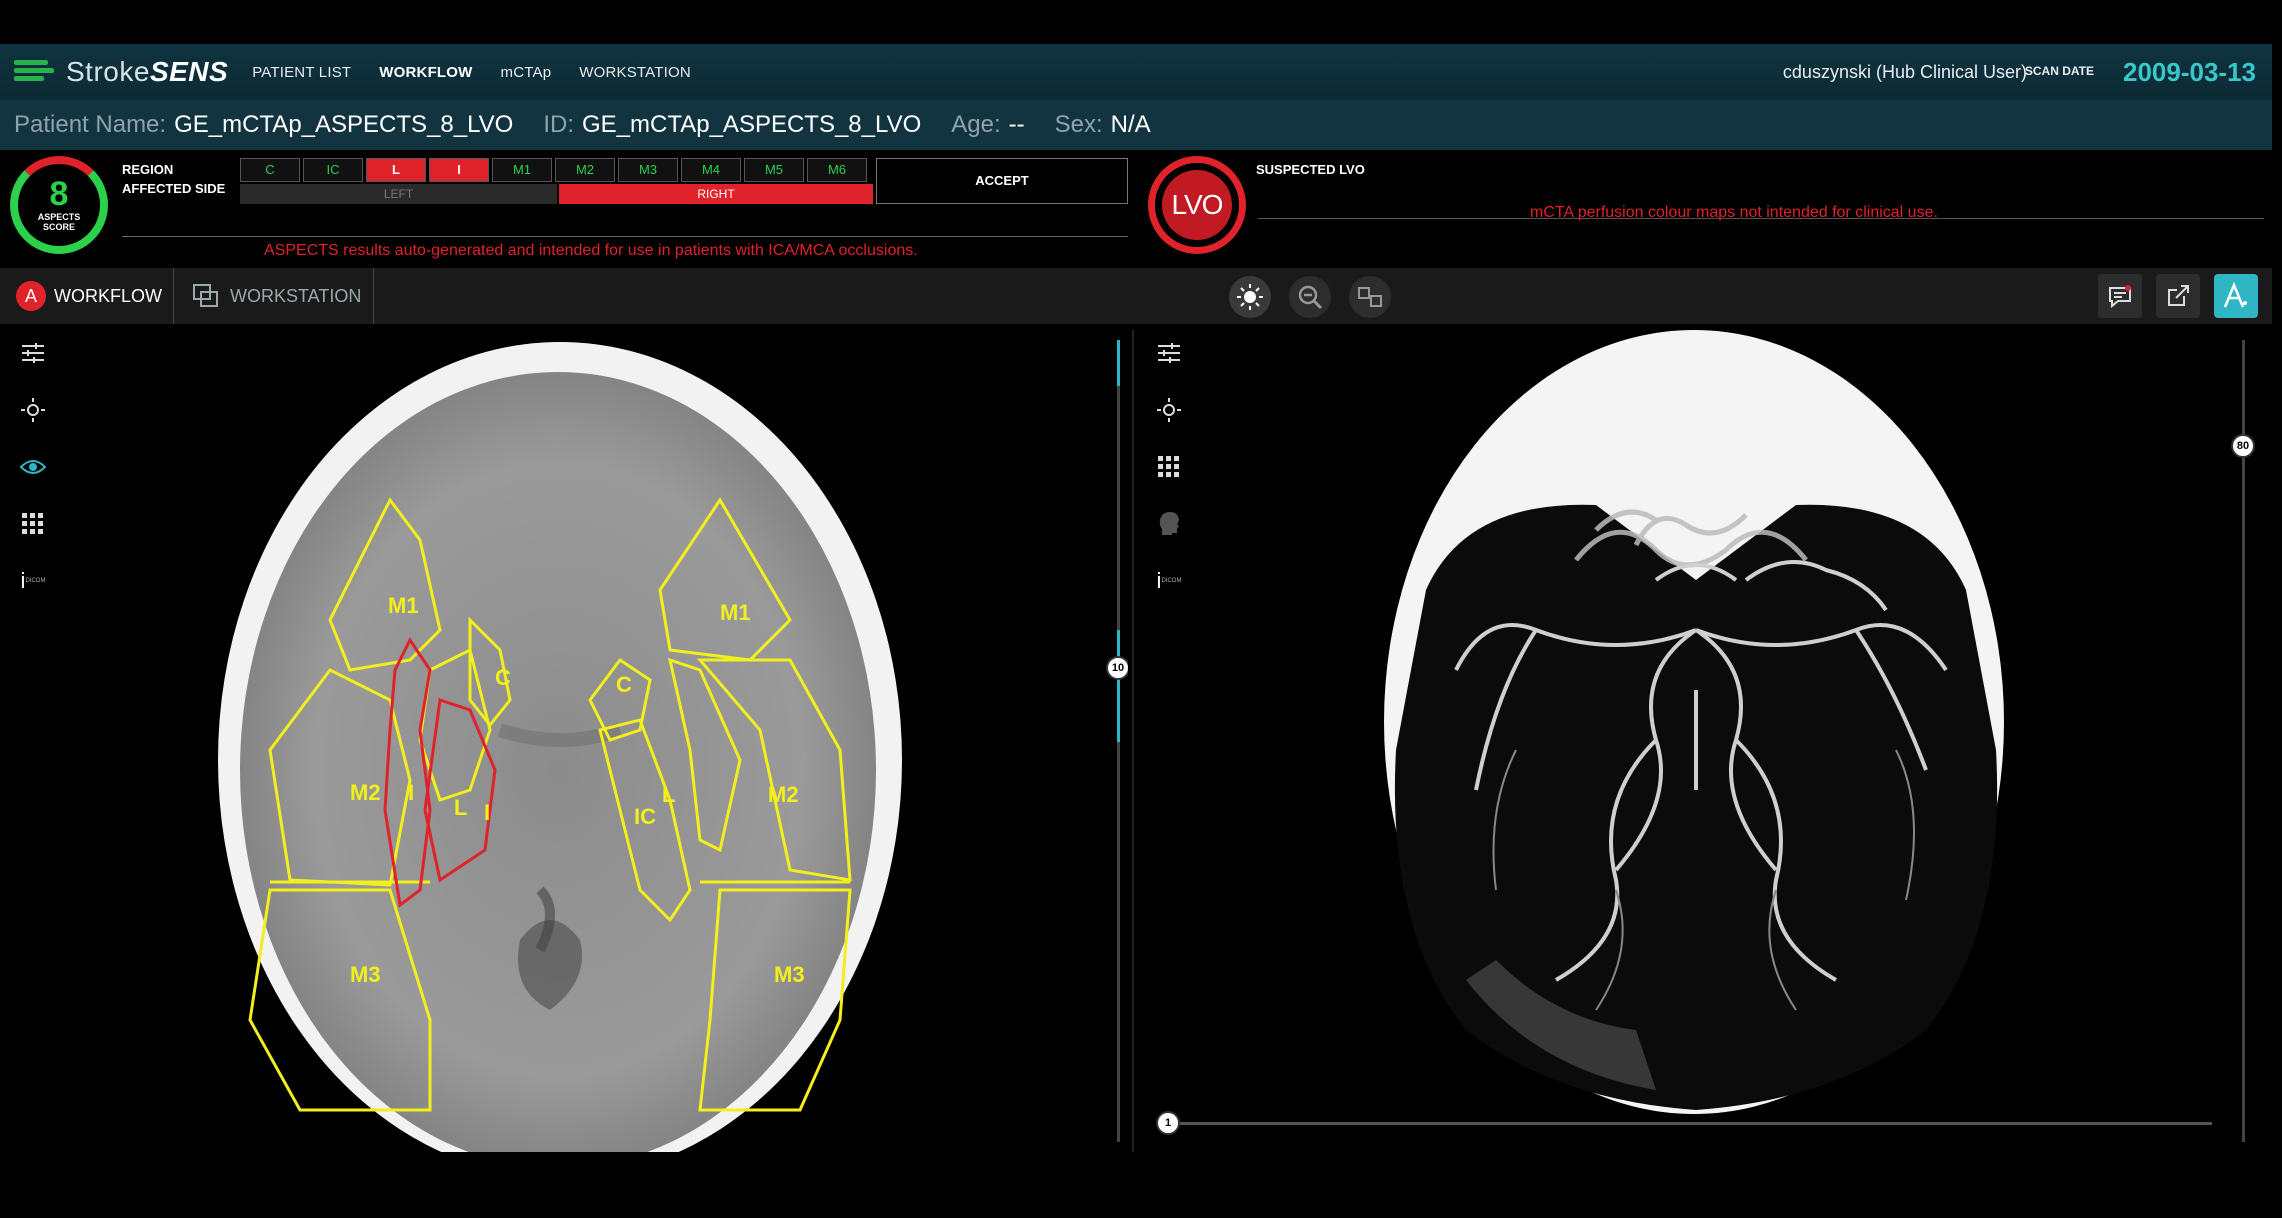 This screenshot has width=2282, height=1218. What do you see at coordinates (1169, 410) in the screenshot?
I see `right-brightness-tool` at bounding box center [1169, 410].